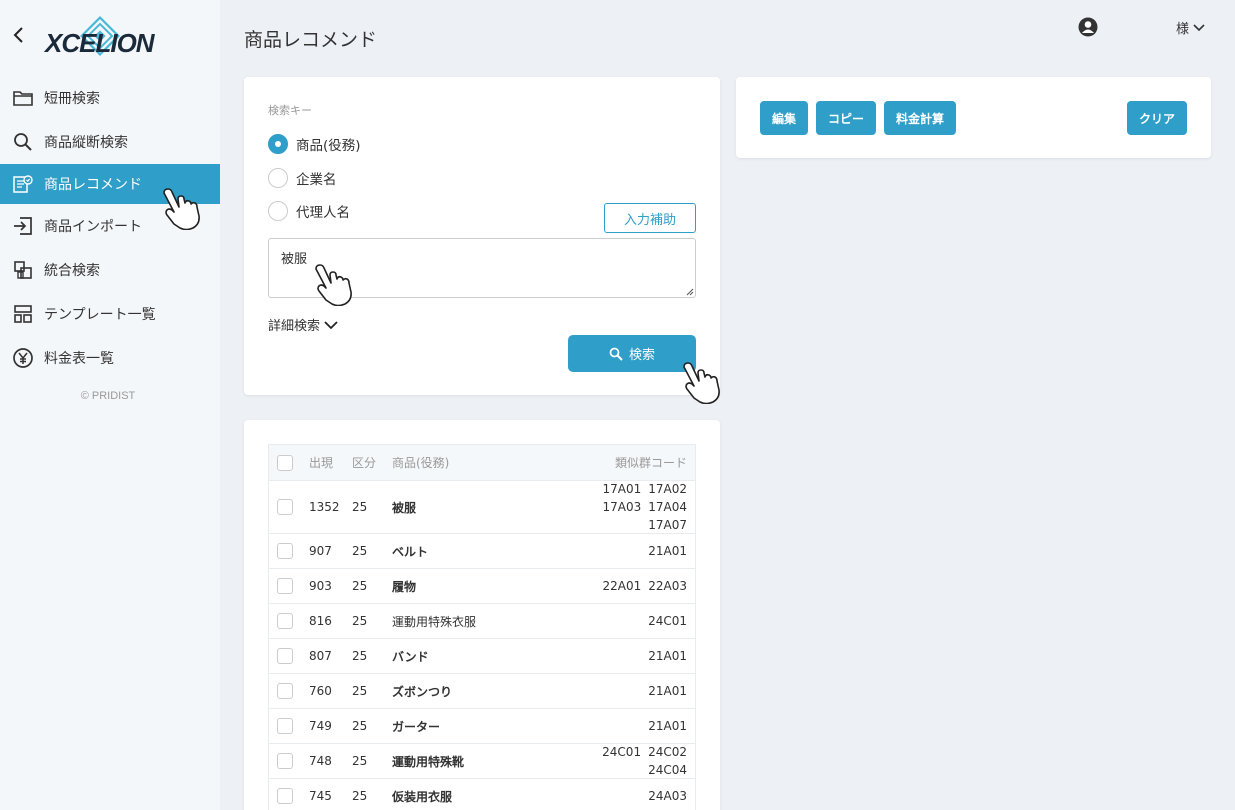  I want to click on sidebar-item-fee-list: 料金表一覧, so click(110, 358).